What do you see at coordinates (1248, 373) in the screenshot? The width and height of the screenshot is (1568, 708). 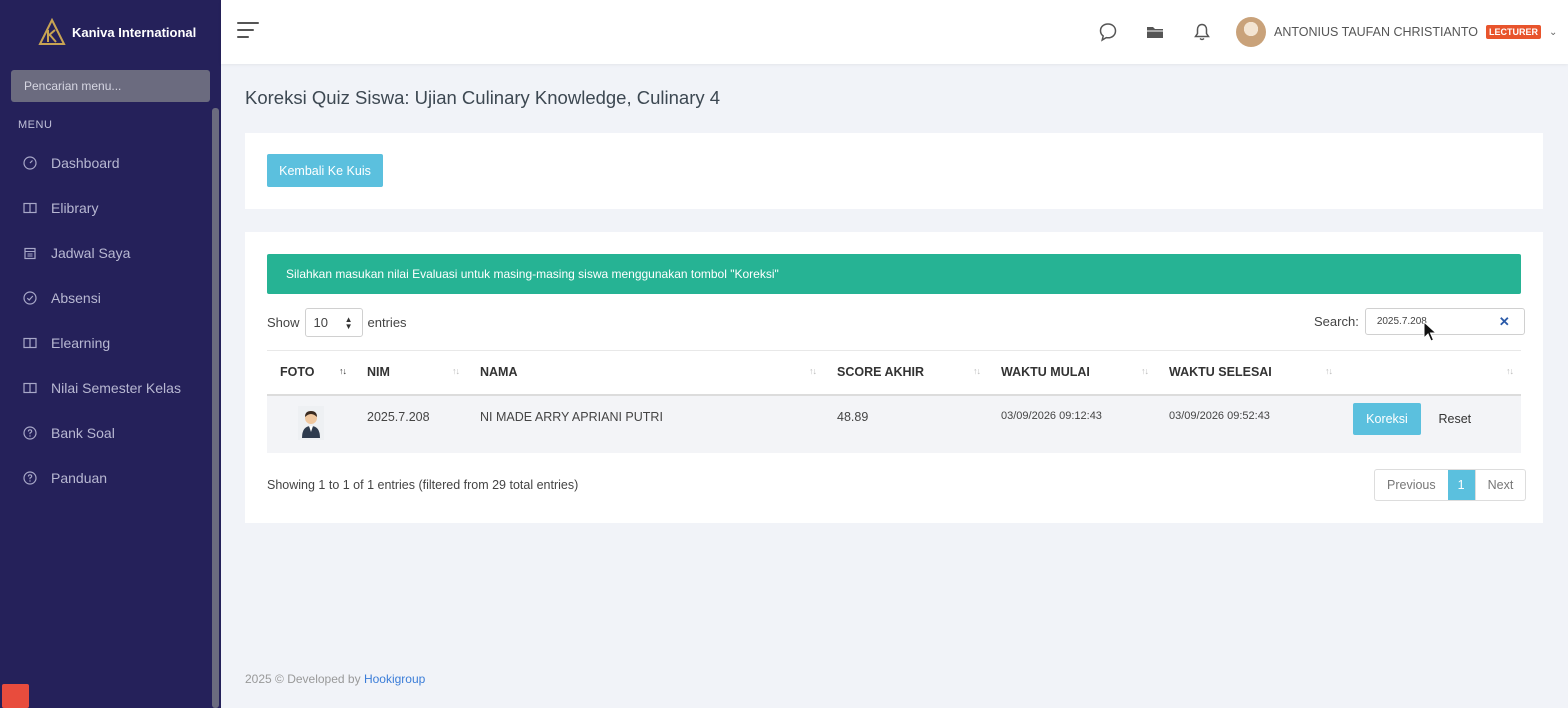 I see `col-waktu-selesai: WAKTU SELESAI ↑↓` at bounding box center [1248, 373].